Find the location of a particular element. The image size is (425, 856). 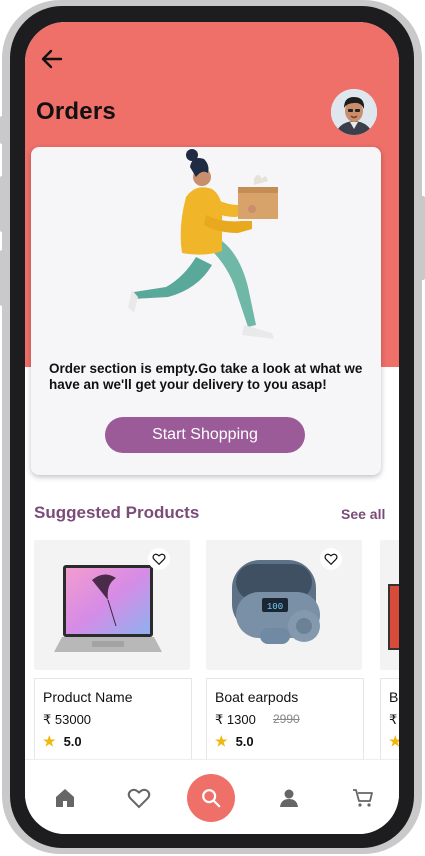

avatar is located at coordinates (354, 112).